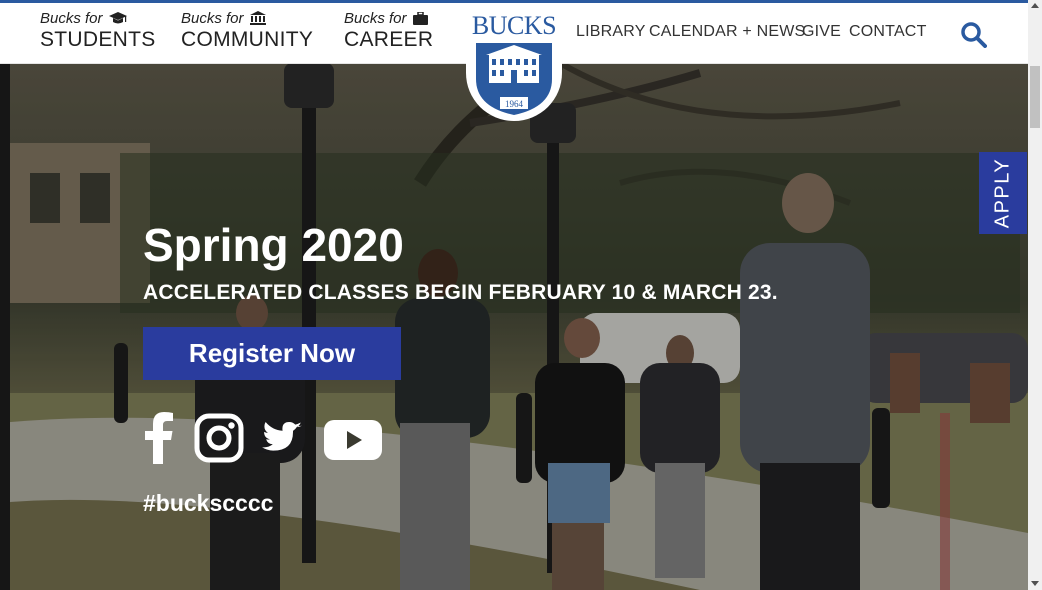 Image resolution: width=1042 pixels, height=590 pixels. What do you see at coordinates (514, 62) in the screenshot?
I see `college-logo: BUCKS 1964` at bounding box center [514, 62].